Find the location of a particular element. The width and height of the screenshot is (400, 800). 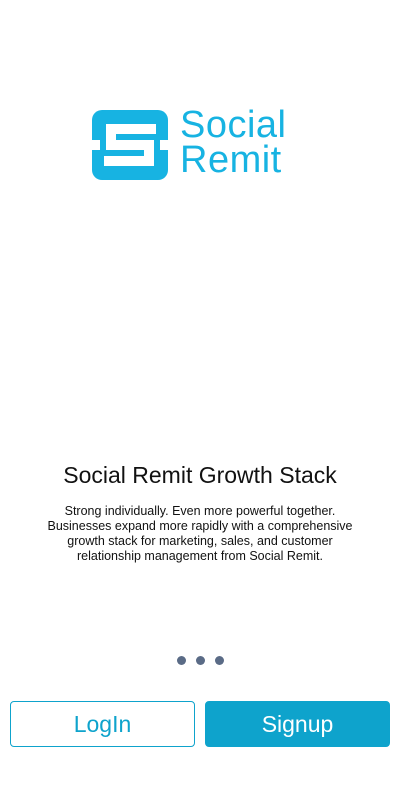

carousel-pagination is located at coordinates (200, 660).